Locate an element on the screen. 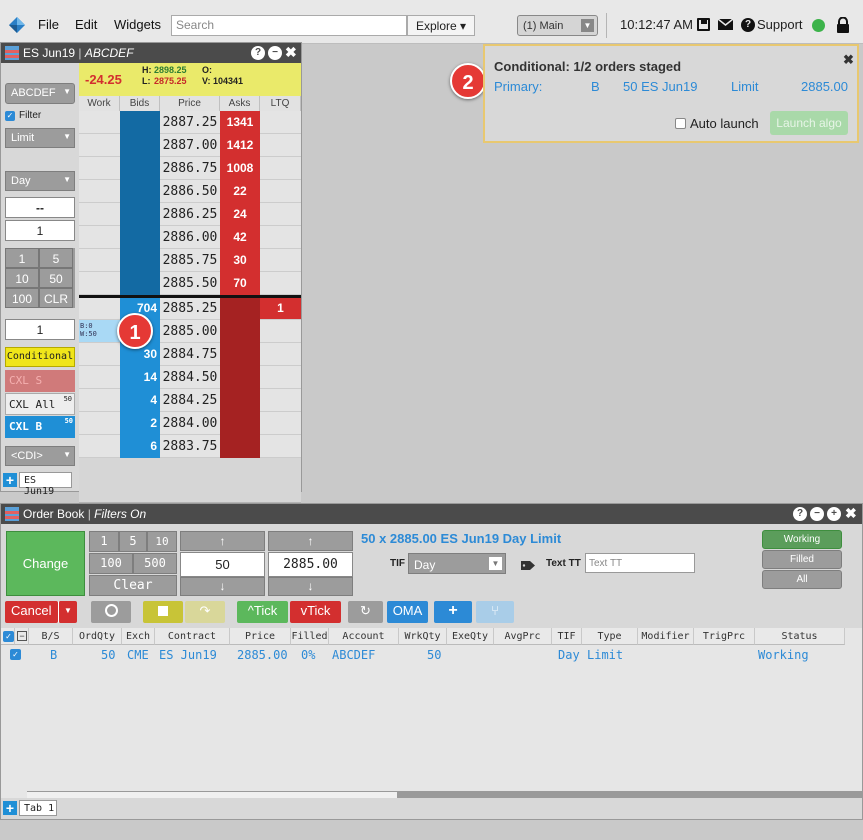 This screenshot has width=863, height=840. col-header-exch: Exch is located at coordinates (138, 636).